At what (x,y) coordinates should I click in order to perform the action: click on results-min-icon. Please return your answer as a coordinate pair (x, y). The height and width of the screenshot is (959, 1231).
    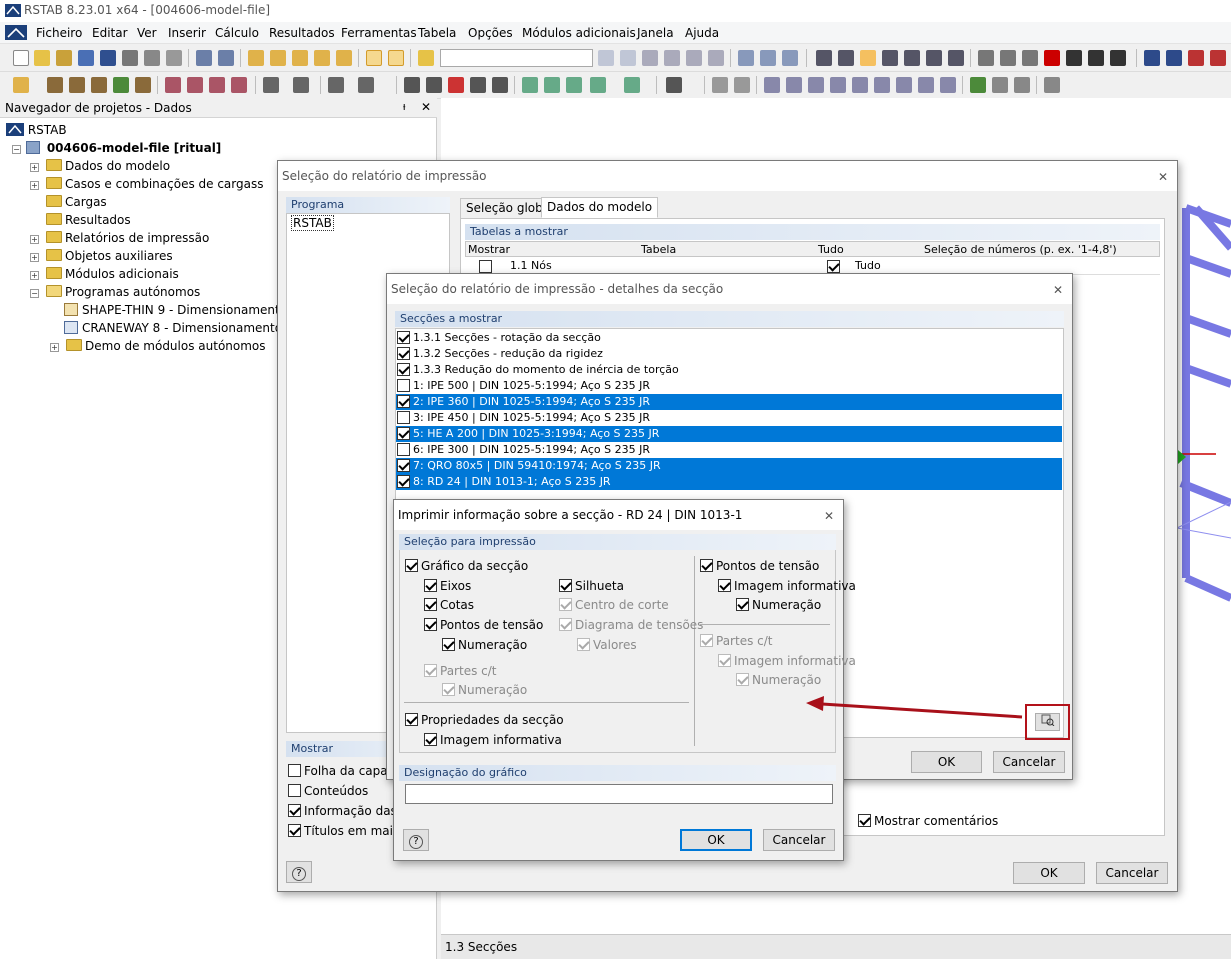
    Looking at the image, I should click on (694, 58).